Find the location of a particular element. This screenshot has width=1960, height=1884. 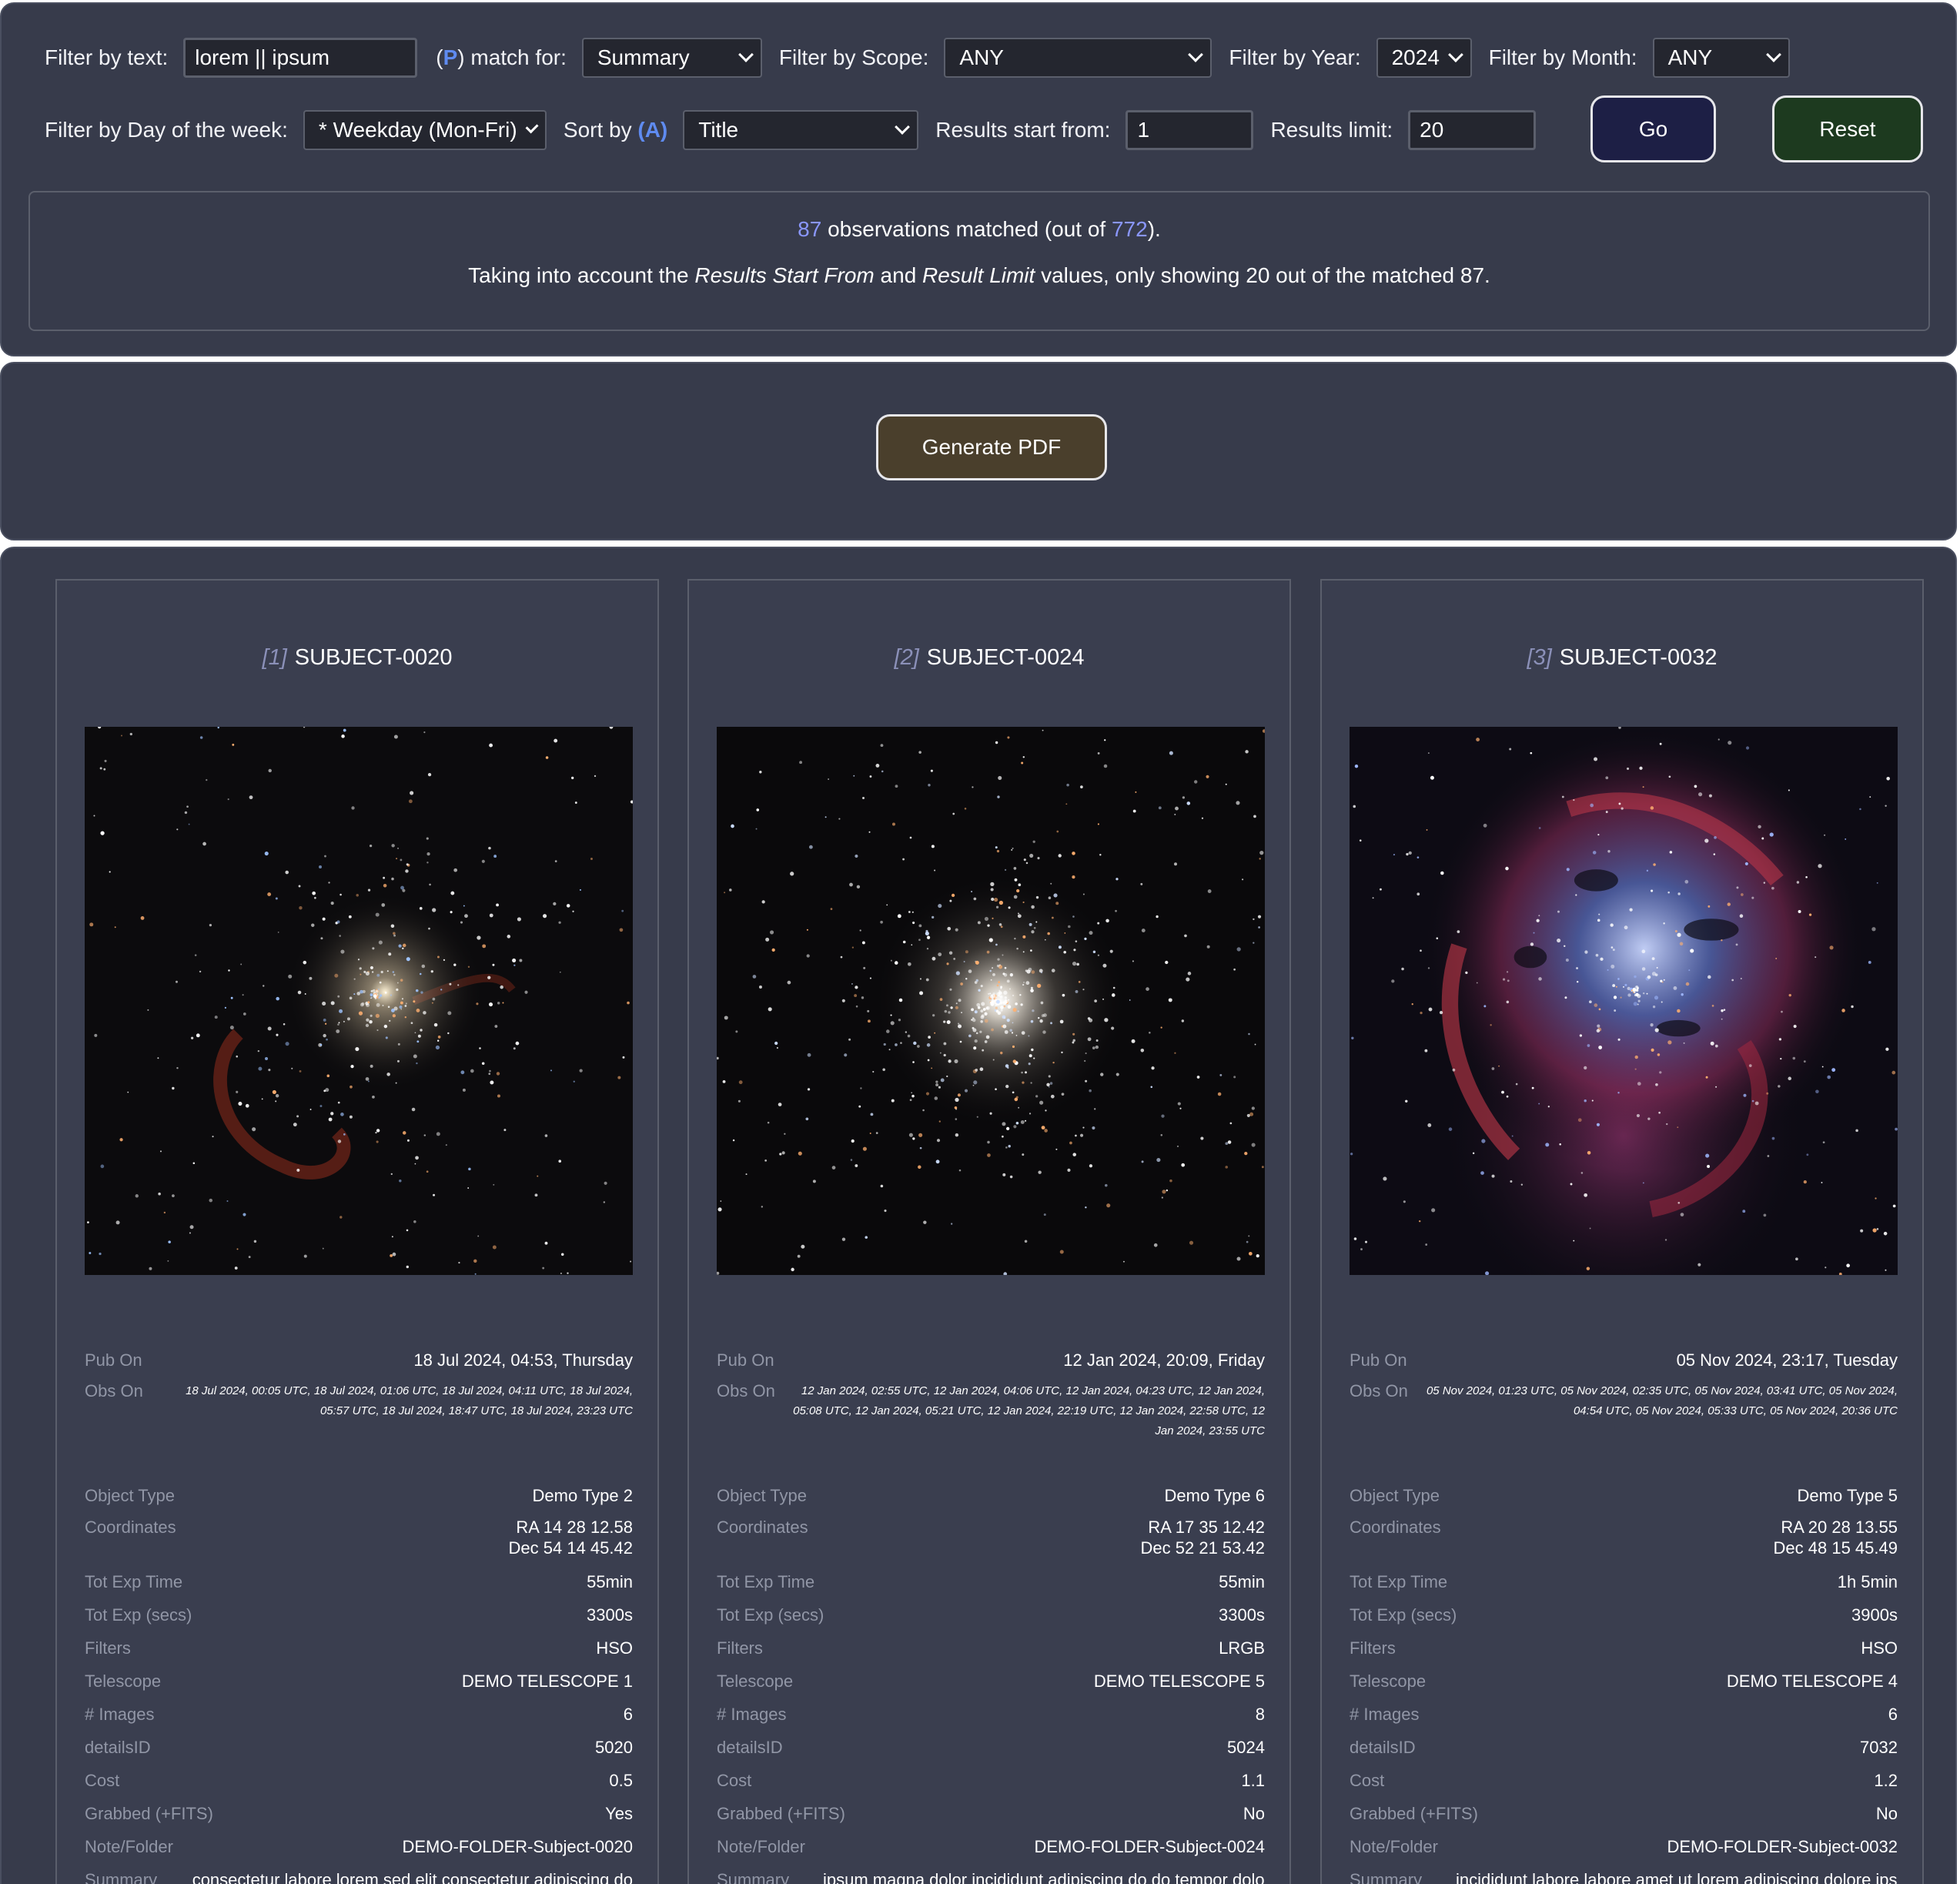

card-title: [2] SUBJECT-0024 is located at coordinates (989, 658).